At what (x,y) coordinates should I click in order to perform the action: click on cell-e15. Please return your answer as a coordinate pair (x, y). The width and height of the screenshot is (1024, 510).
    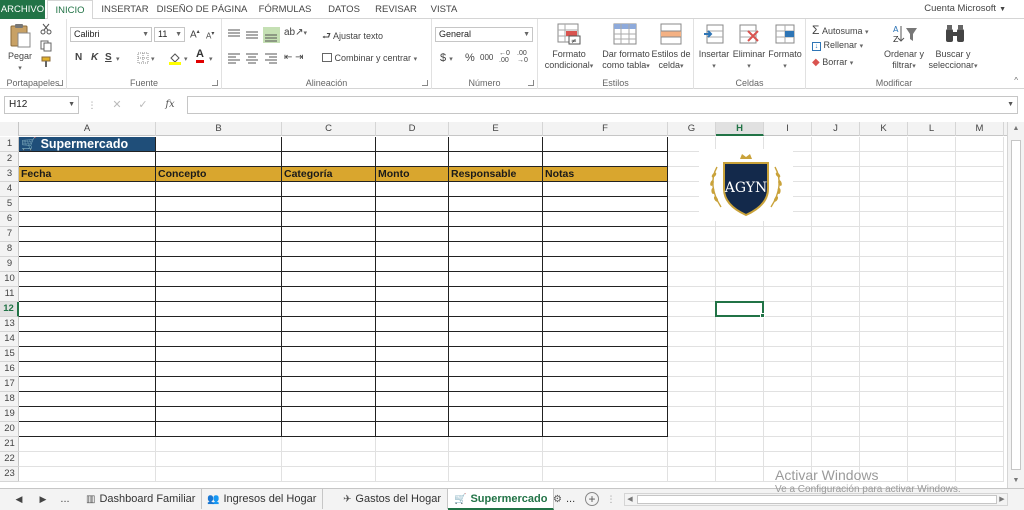
    Looking at the image, I should click on (496, 354).